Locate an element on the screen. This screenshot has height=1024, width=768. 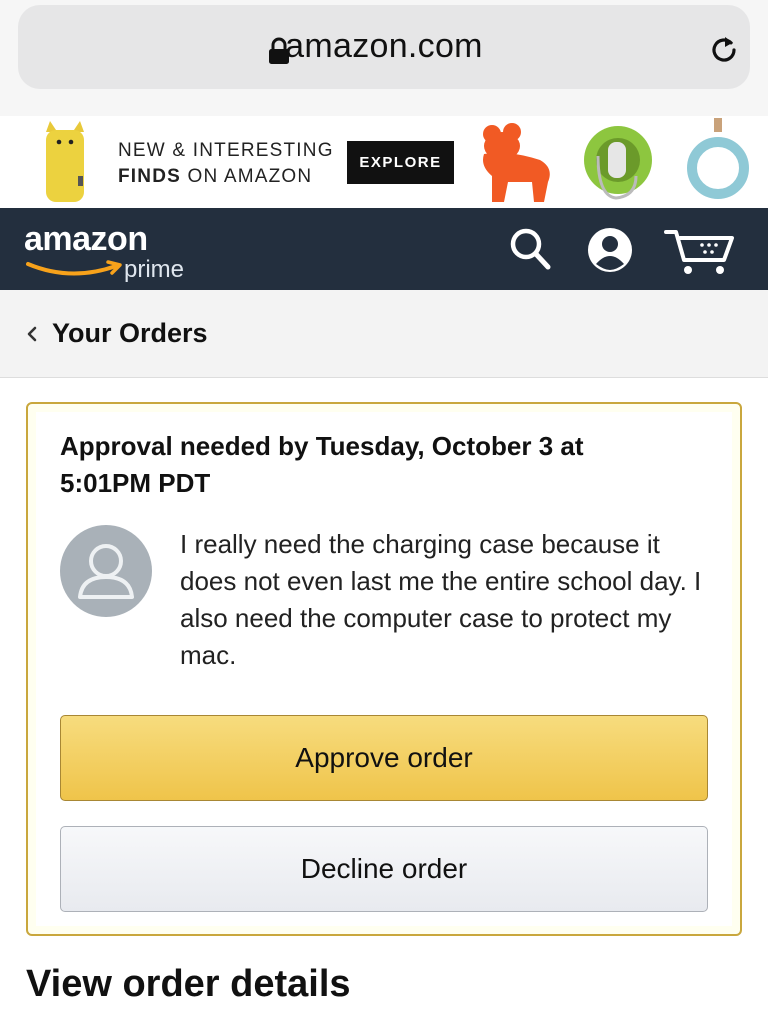
avatar is located at coordinates (106, 571).